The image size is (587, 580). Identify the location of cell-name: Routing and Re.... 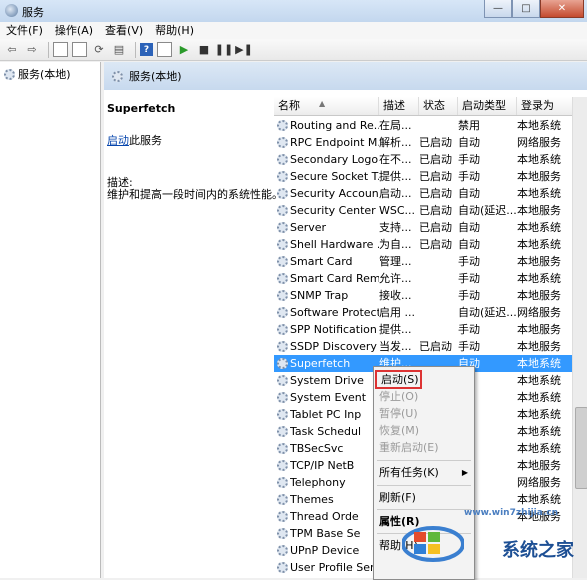
(334, 125).